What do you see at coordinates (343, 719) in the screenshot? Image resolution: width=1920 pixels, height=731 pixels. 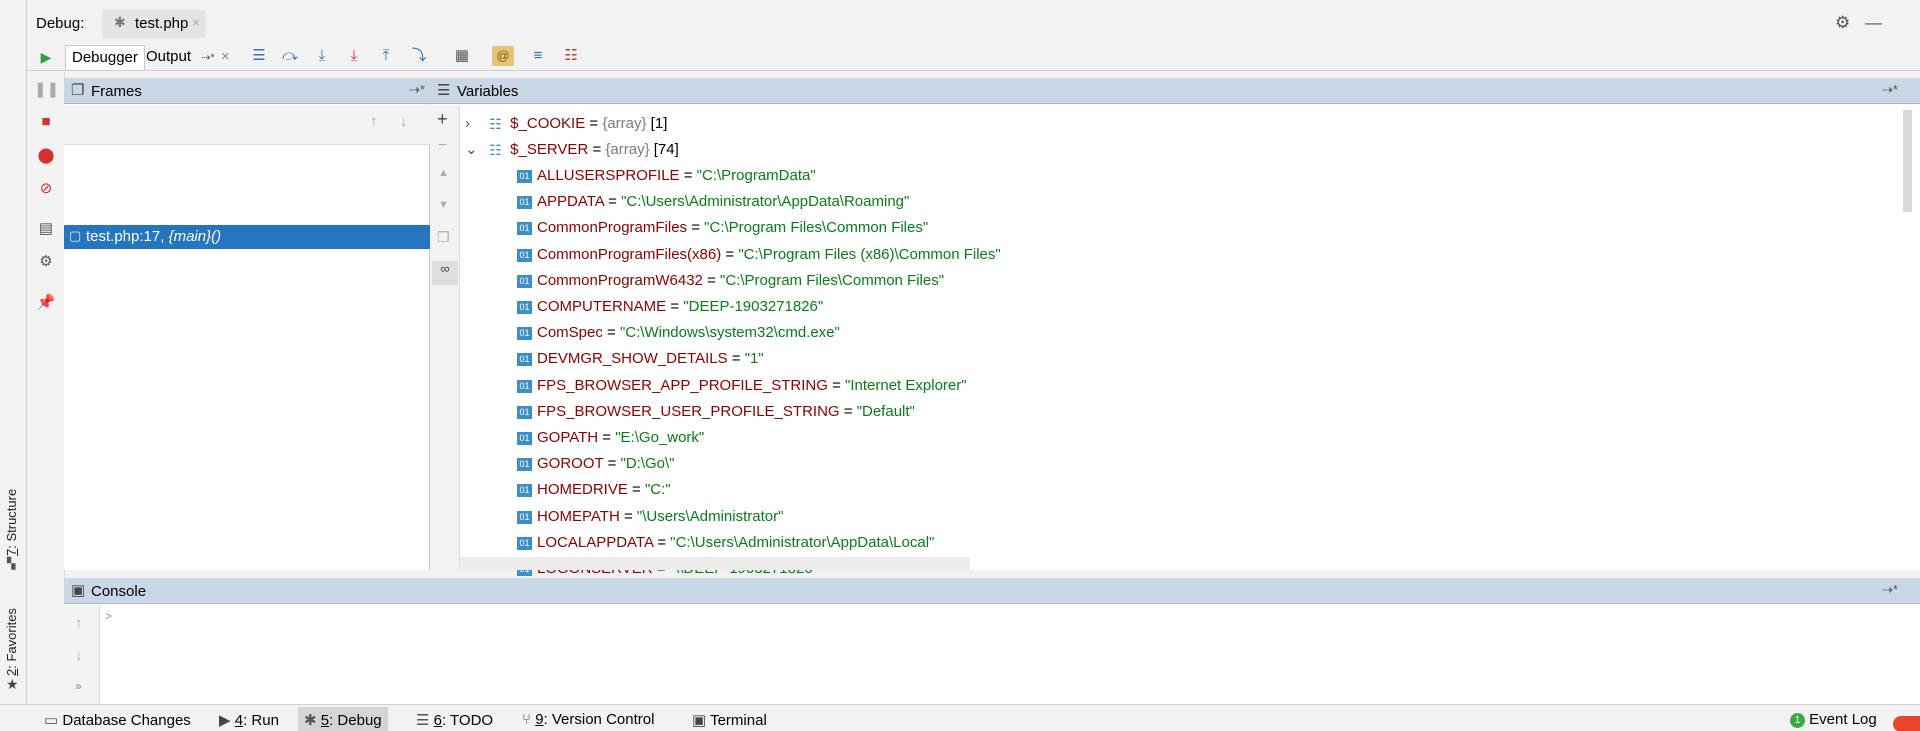 I see `debug-tab: ✱ 5: Debug` at bounding box center [343, 719].